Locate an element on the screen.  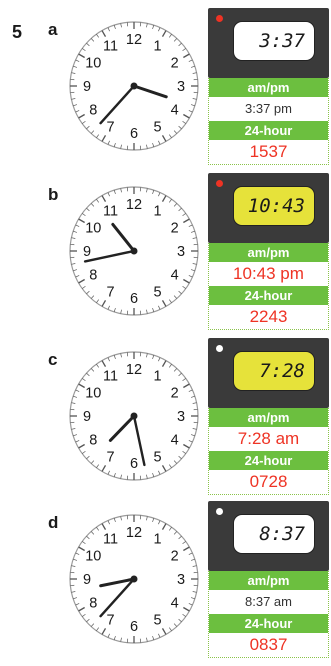
time-conversion-box: am/pm 10:43 pm 24-hour 2243 is located at coordinates (268, 286).